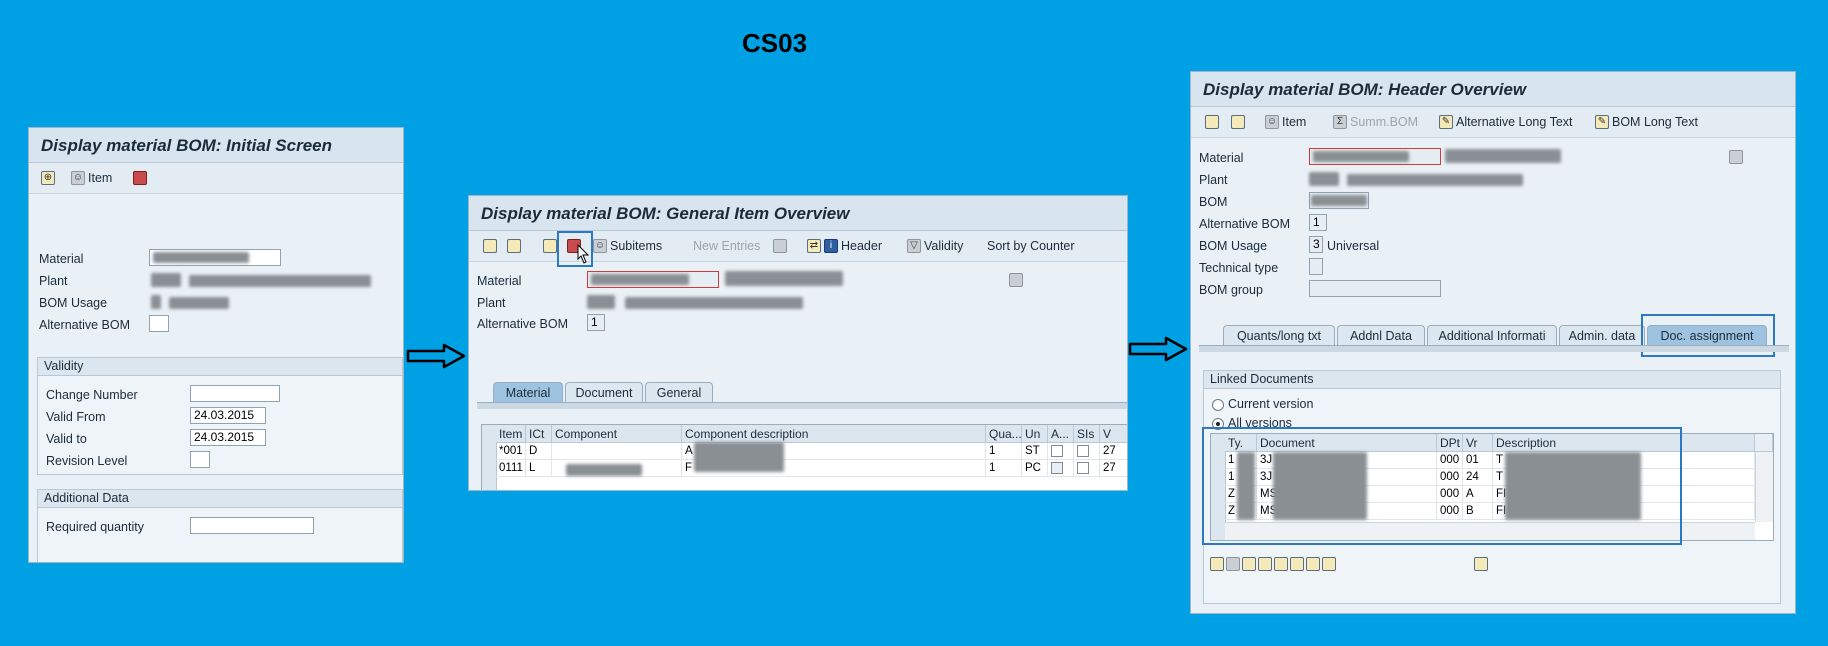 The height and width of the screenshot is (646, 1828). Describe the element at coordinates (1329, 564) in the screenshot. I see `export-icon` at that location.